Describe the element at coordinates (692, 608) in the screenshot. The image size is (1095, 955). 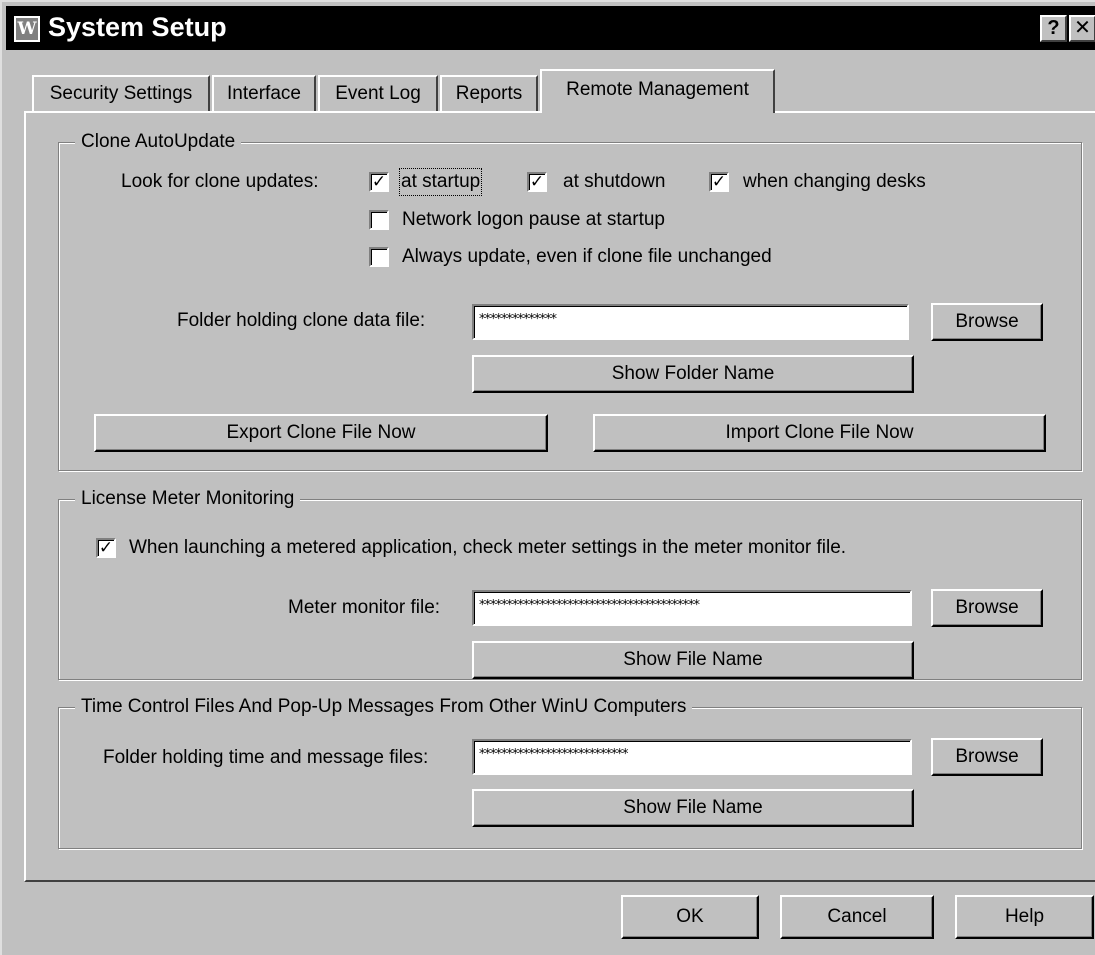
I see `meter-monitor-file-field: ****************************************` at that location.